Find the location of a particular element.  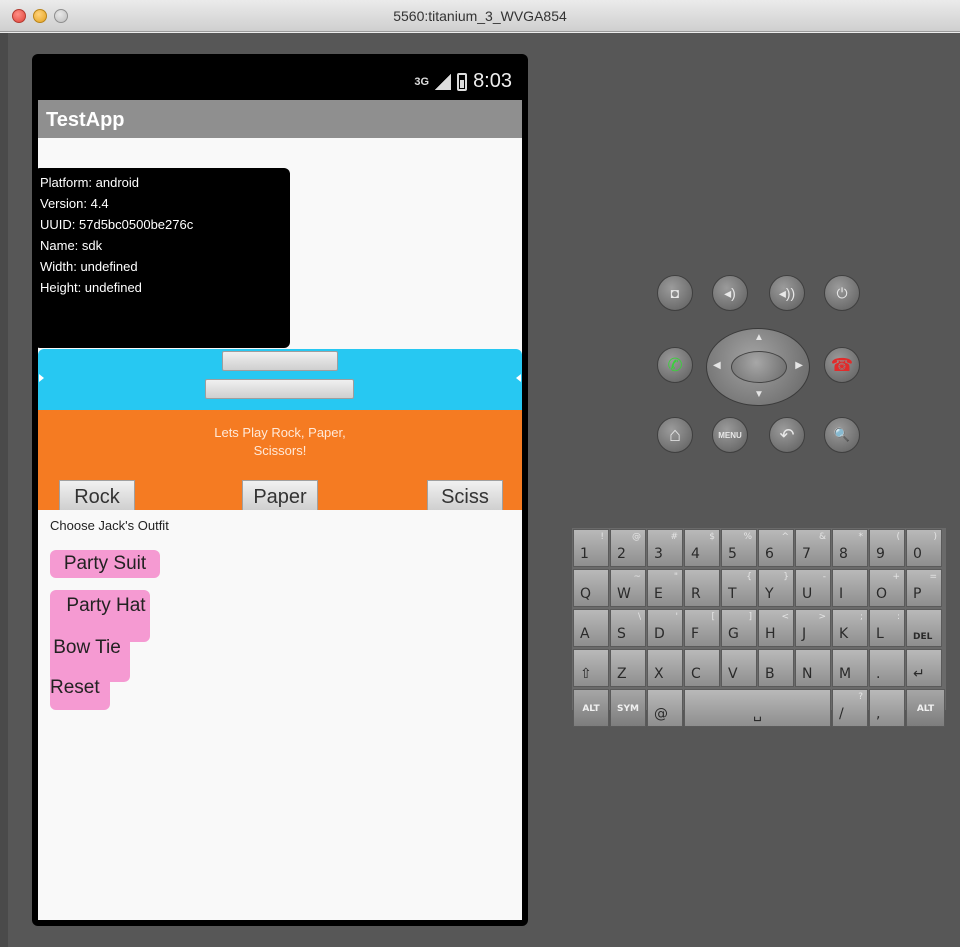

key-row4-0: ⇧ is located at coordinates (591, 668).